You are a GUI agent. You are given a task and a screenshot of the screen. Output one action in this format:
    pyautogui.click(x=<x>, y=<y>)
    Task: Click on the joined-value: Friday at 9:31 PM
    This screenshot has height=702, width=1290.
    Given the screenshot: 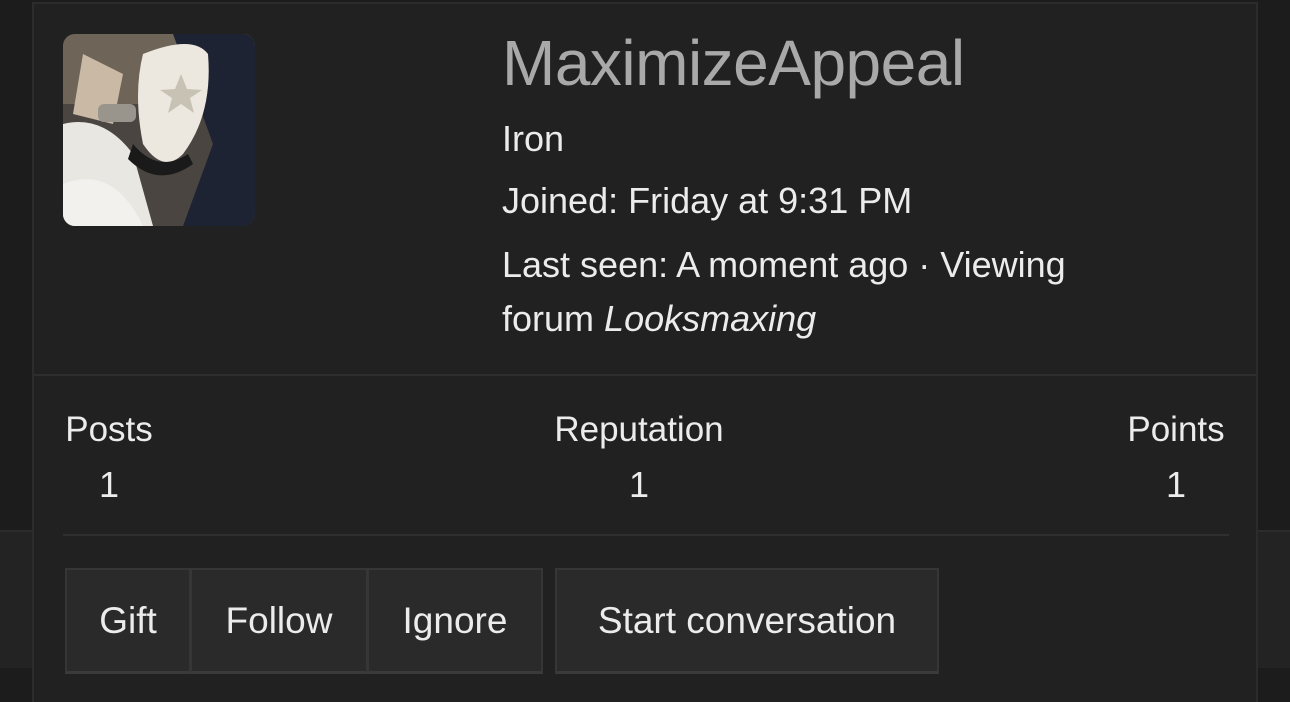 What is the action you would take?
    pyautogui.click(x=770, y=200)
    